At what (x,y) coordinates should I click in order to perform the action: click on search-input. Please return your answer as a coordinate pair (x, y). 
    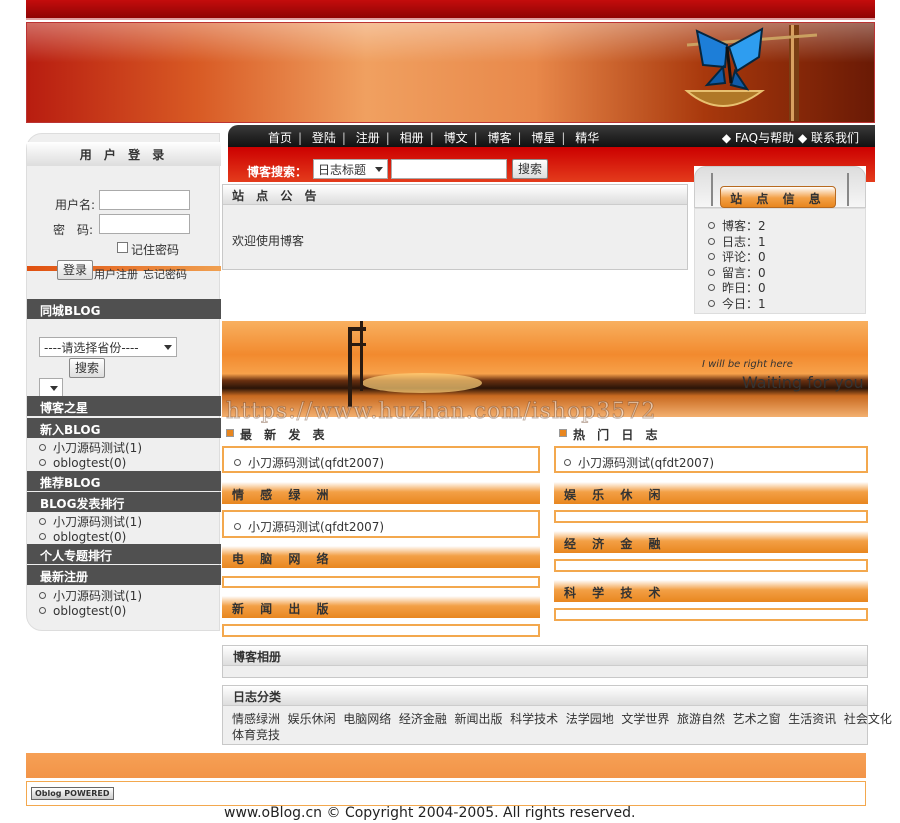
    Looking at the image, I should click on (449, 169).